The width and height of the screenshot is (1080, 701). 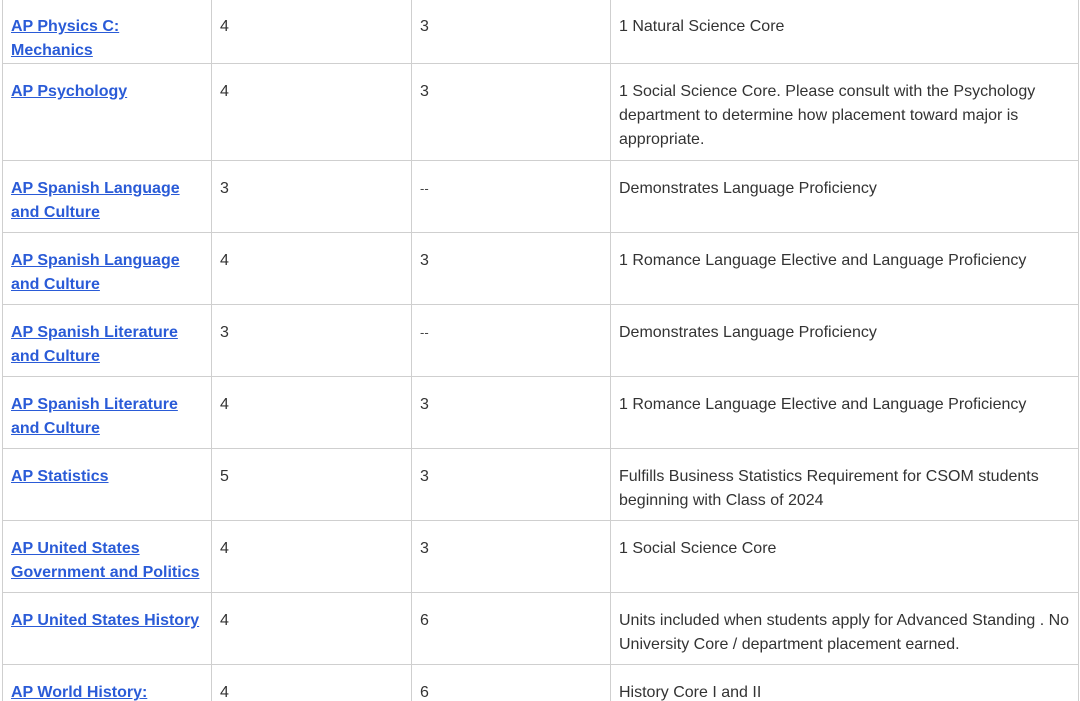 I want to click on exam-cell: AP Psychology, so click(x=107, y=112).